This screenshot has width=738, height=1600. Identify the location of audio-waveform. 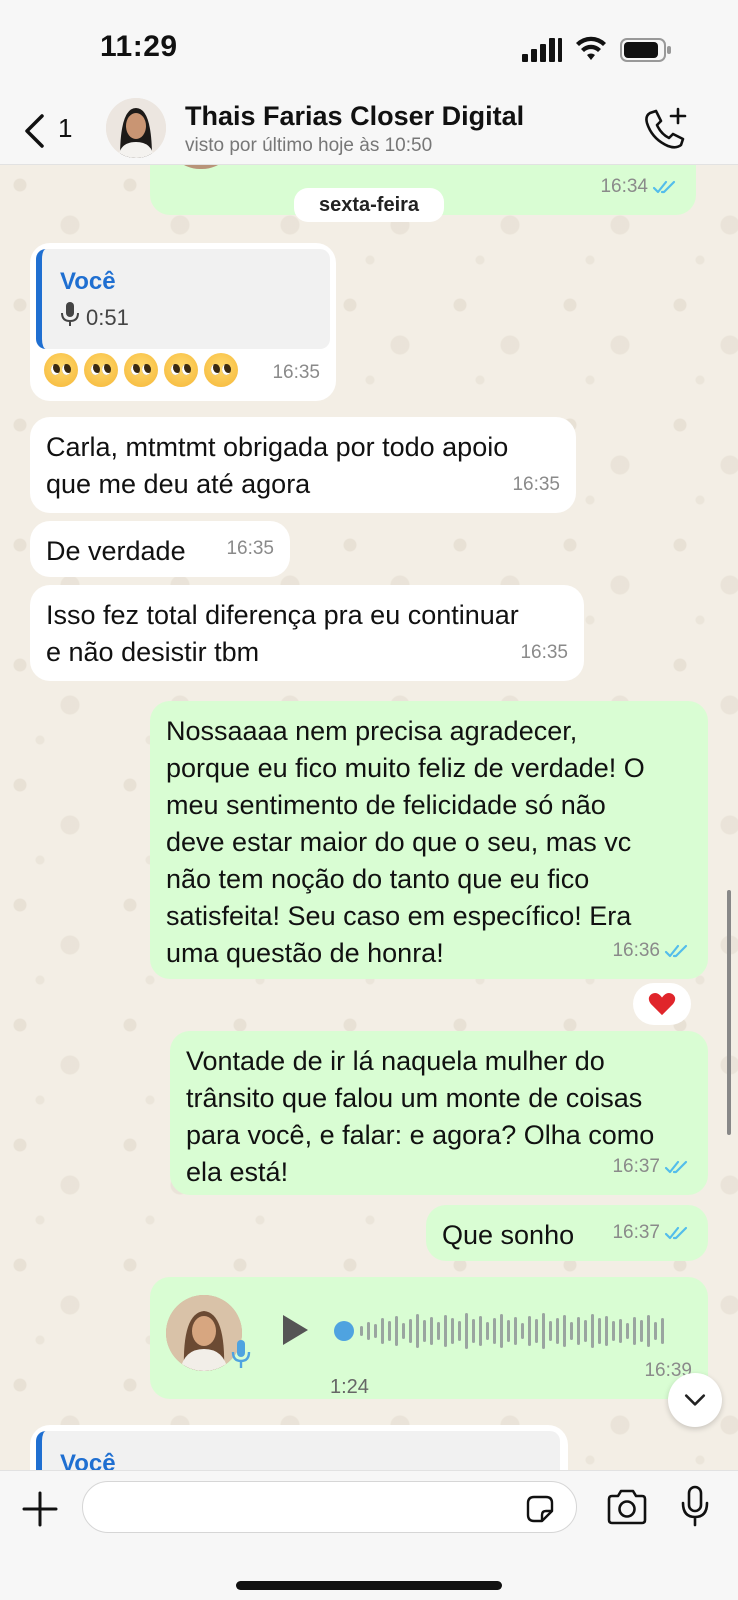
(504, 1331).